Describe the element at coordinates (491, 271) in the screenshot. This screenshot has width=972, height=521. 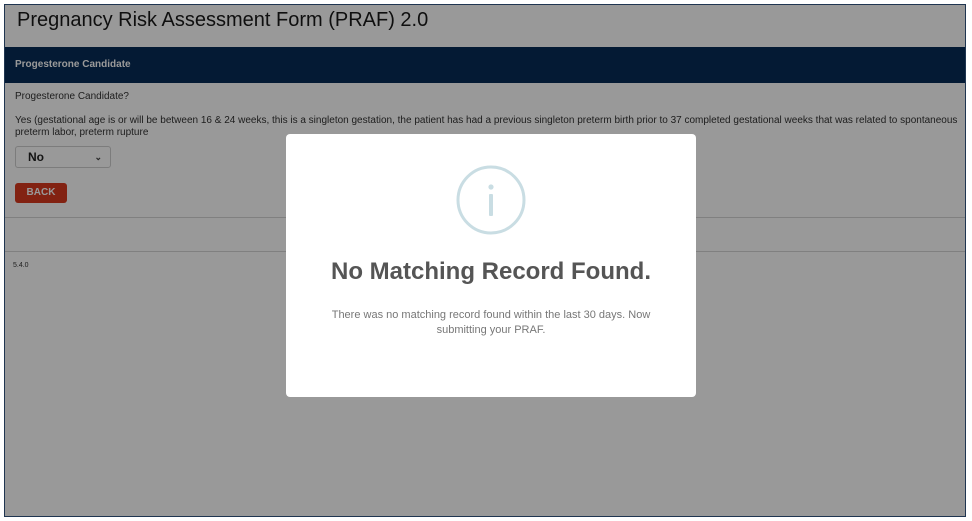
I see `modal-title: No Matching Record Found.` at that location.